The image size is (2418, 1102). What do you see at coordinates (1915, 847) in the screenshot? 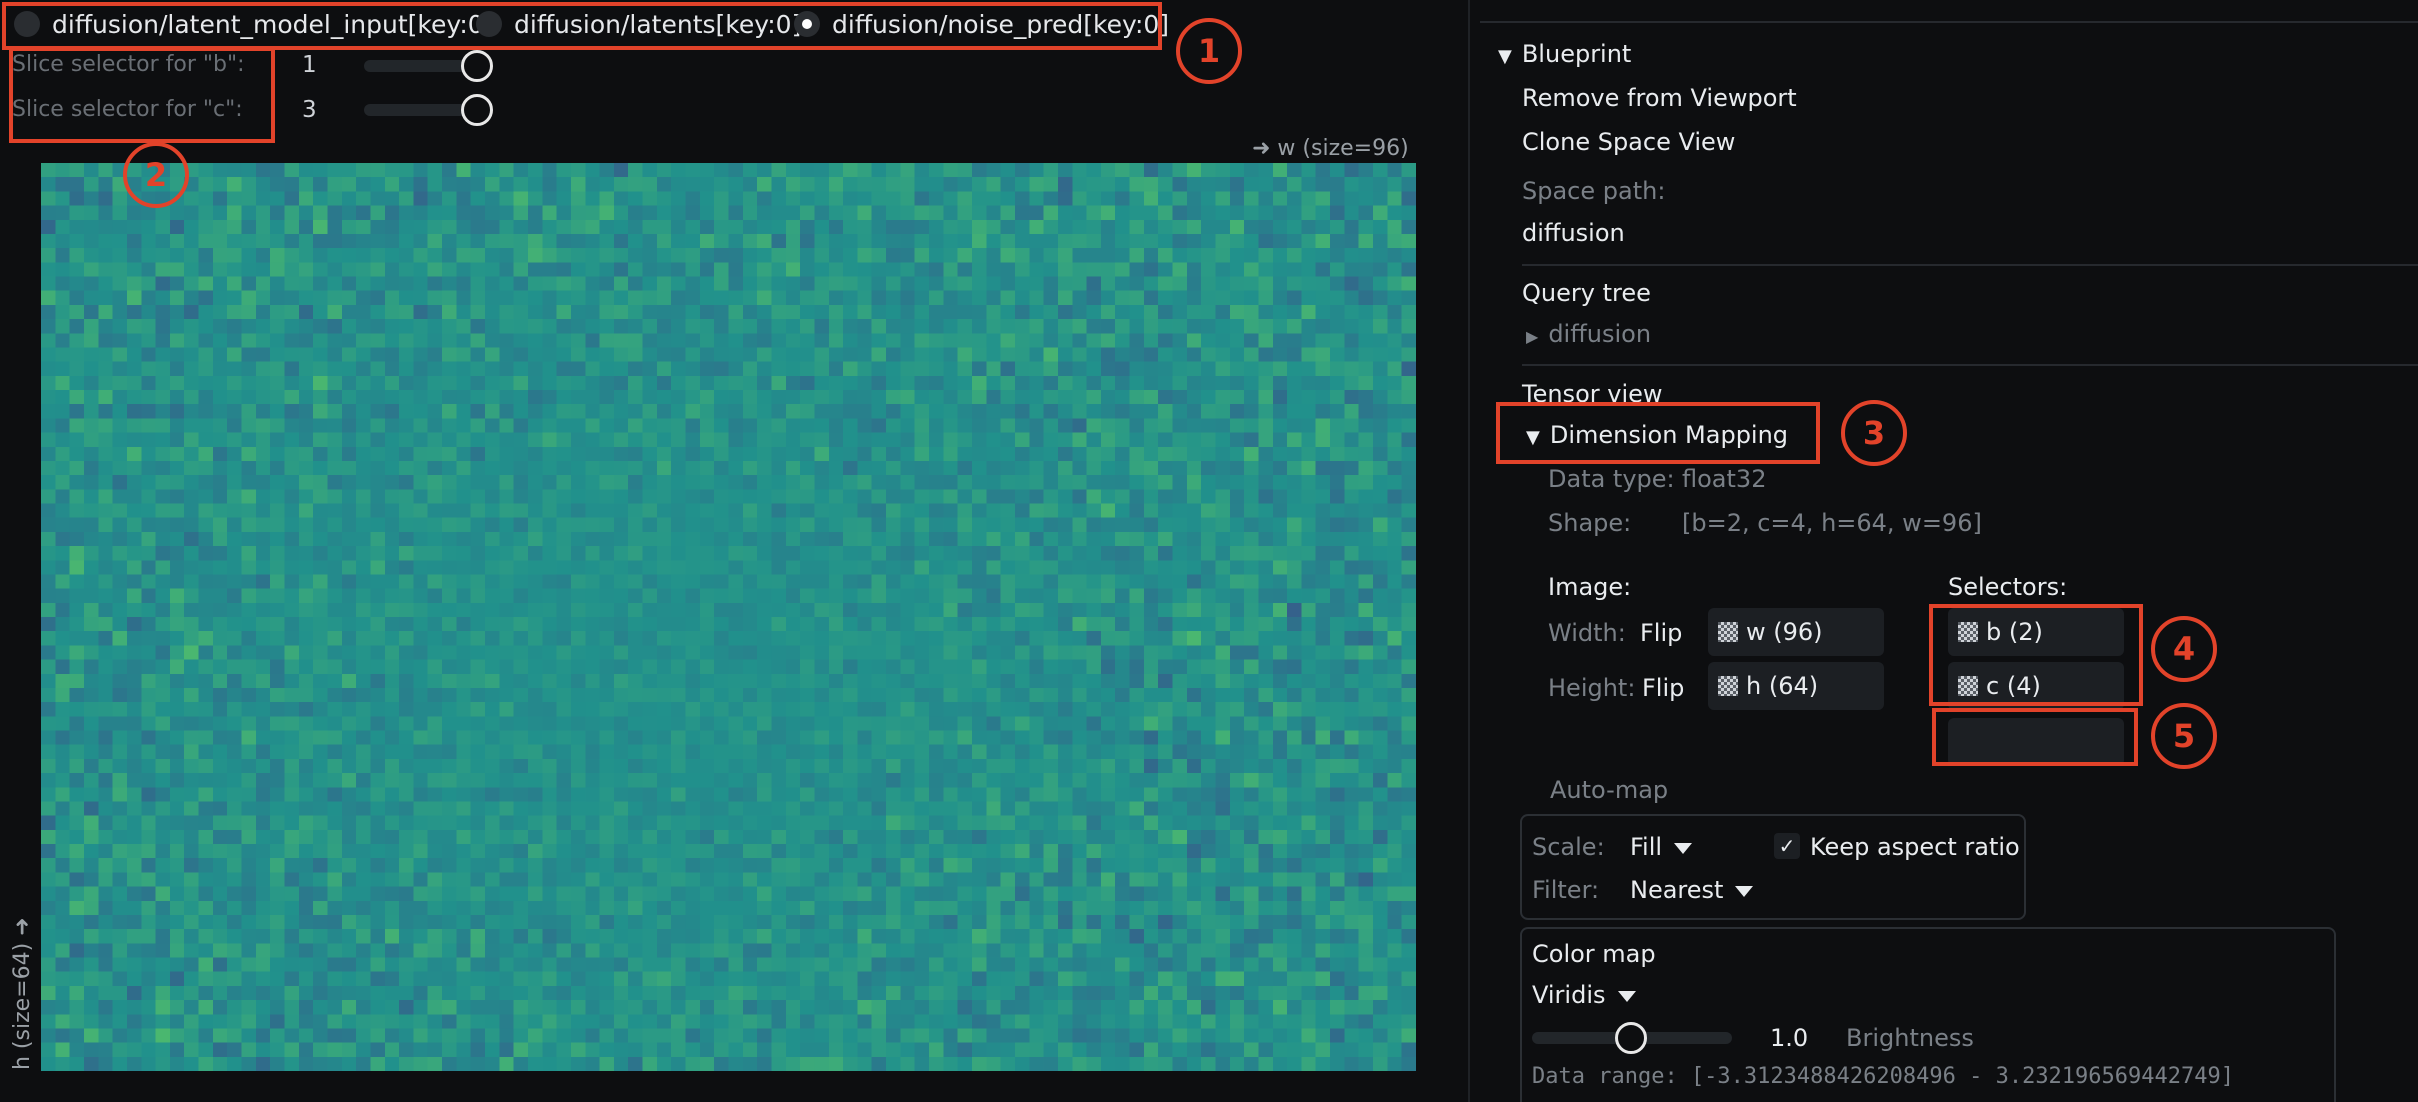
I see `keep-aspect-ratio-label: Keep aspect ratio` at bounding box center [1915, 847].